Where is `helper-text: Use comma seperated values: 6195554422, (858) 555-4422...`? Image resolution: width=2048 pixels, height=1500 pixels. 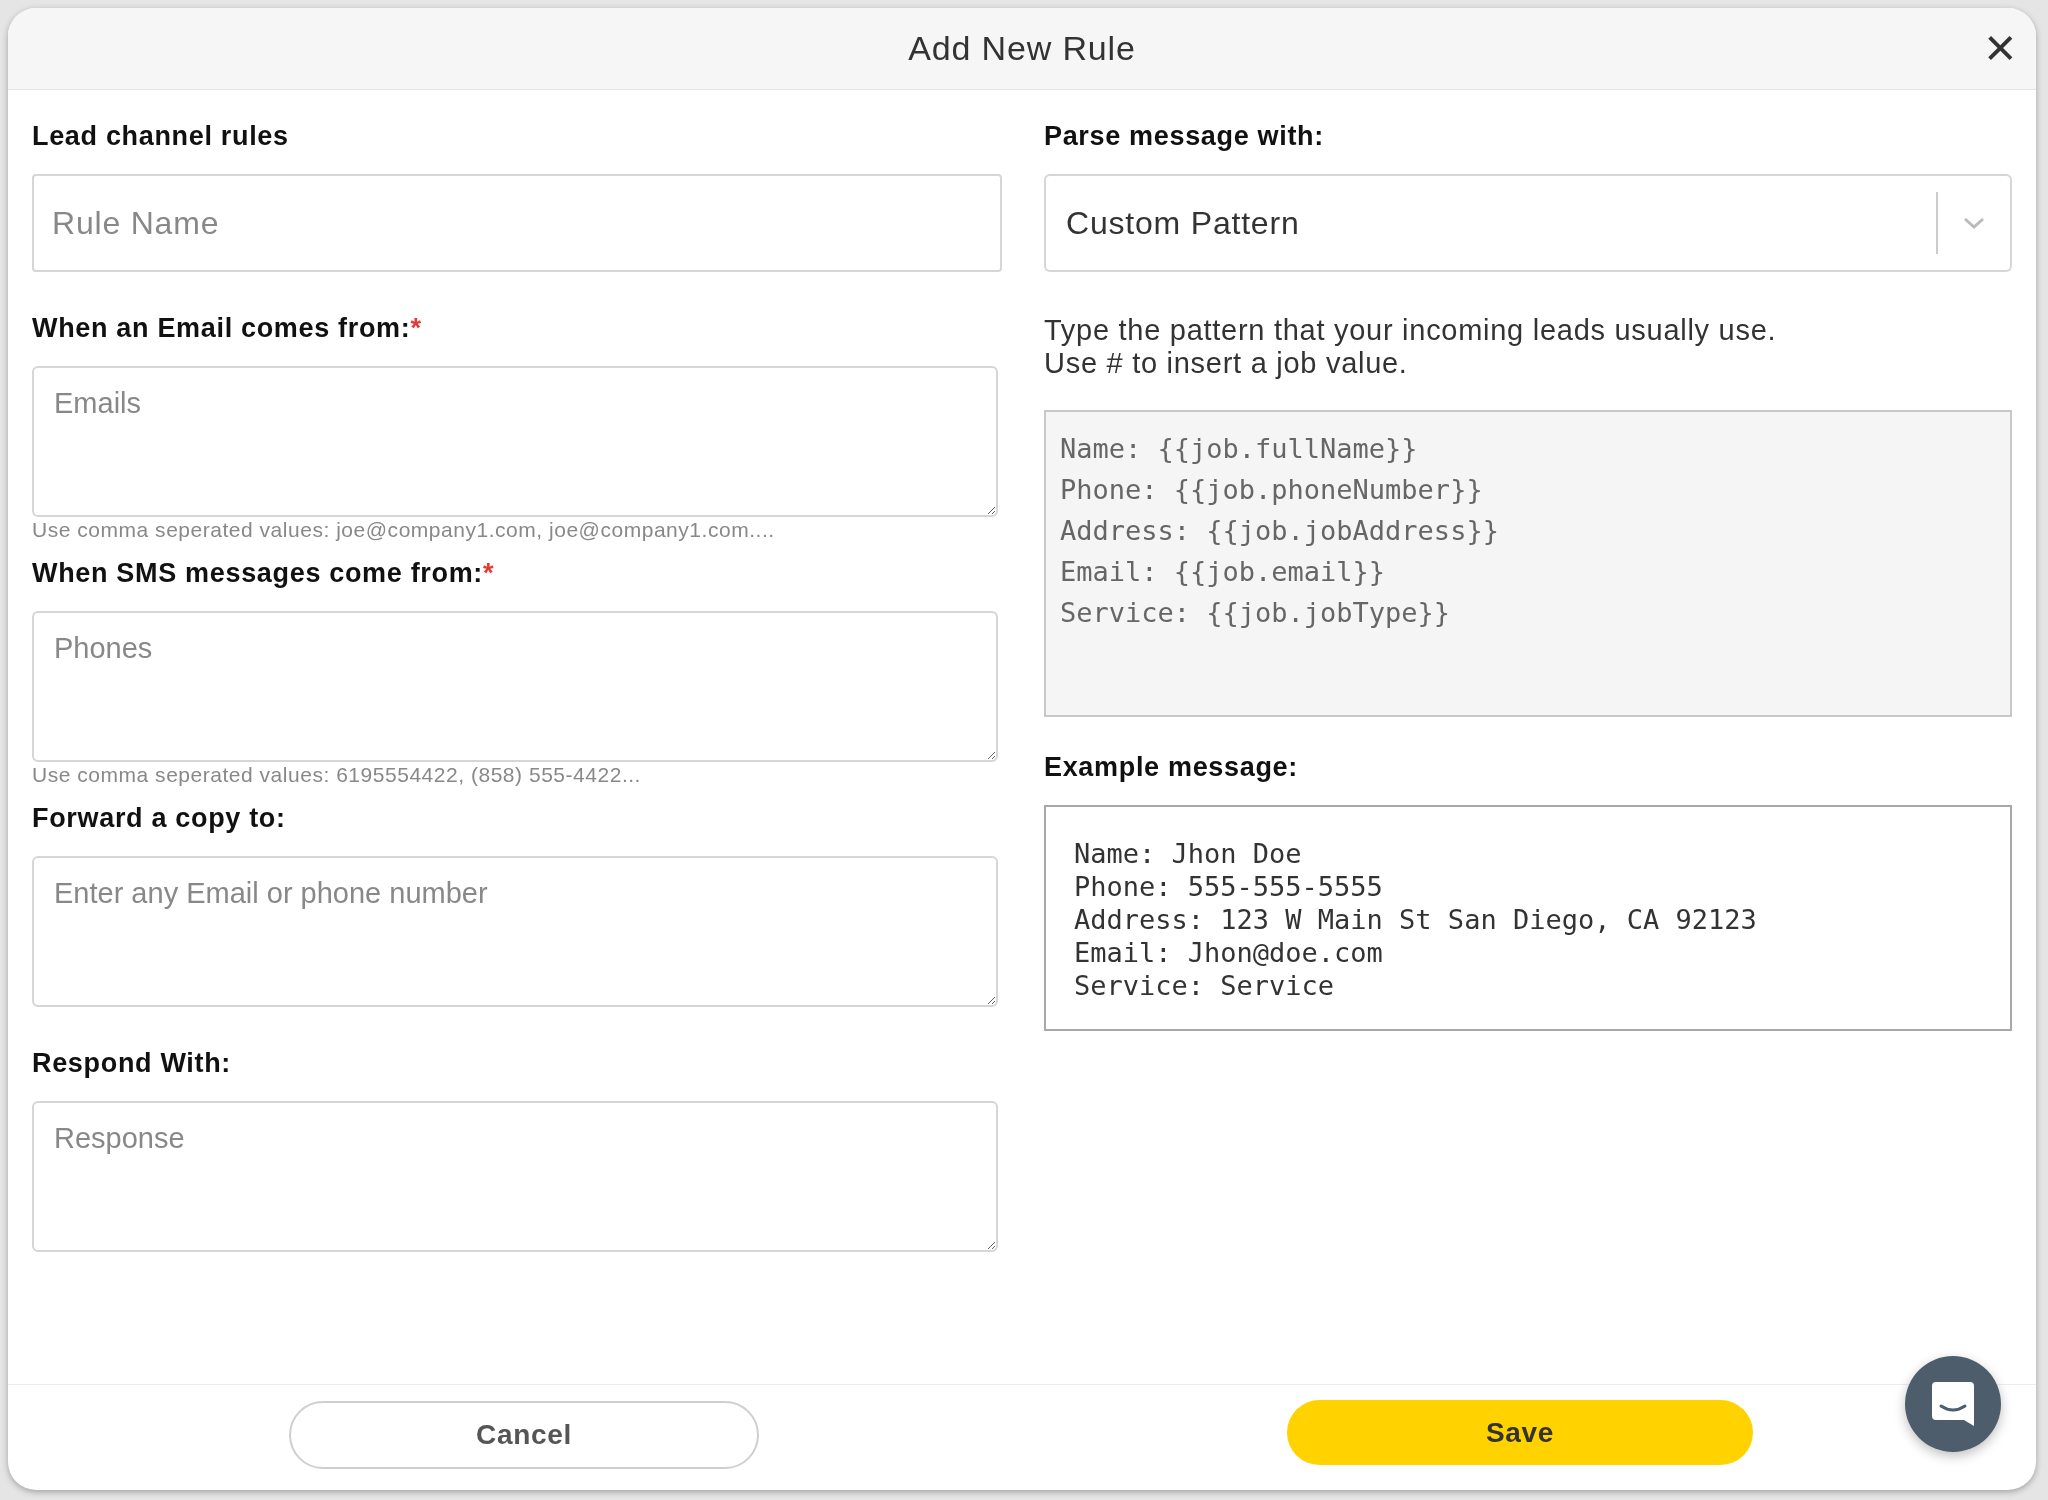
helper-text: Use comma seperated values: 6195554422, (858) 555-4422... is located at coordinates (337, 775).